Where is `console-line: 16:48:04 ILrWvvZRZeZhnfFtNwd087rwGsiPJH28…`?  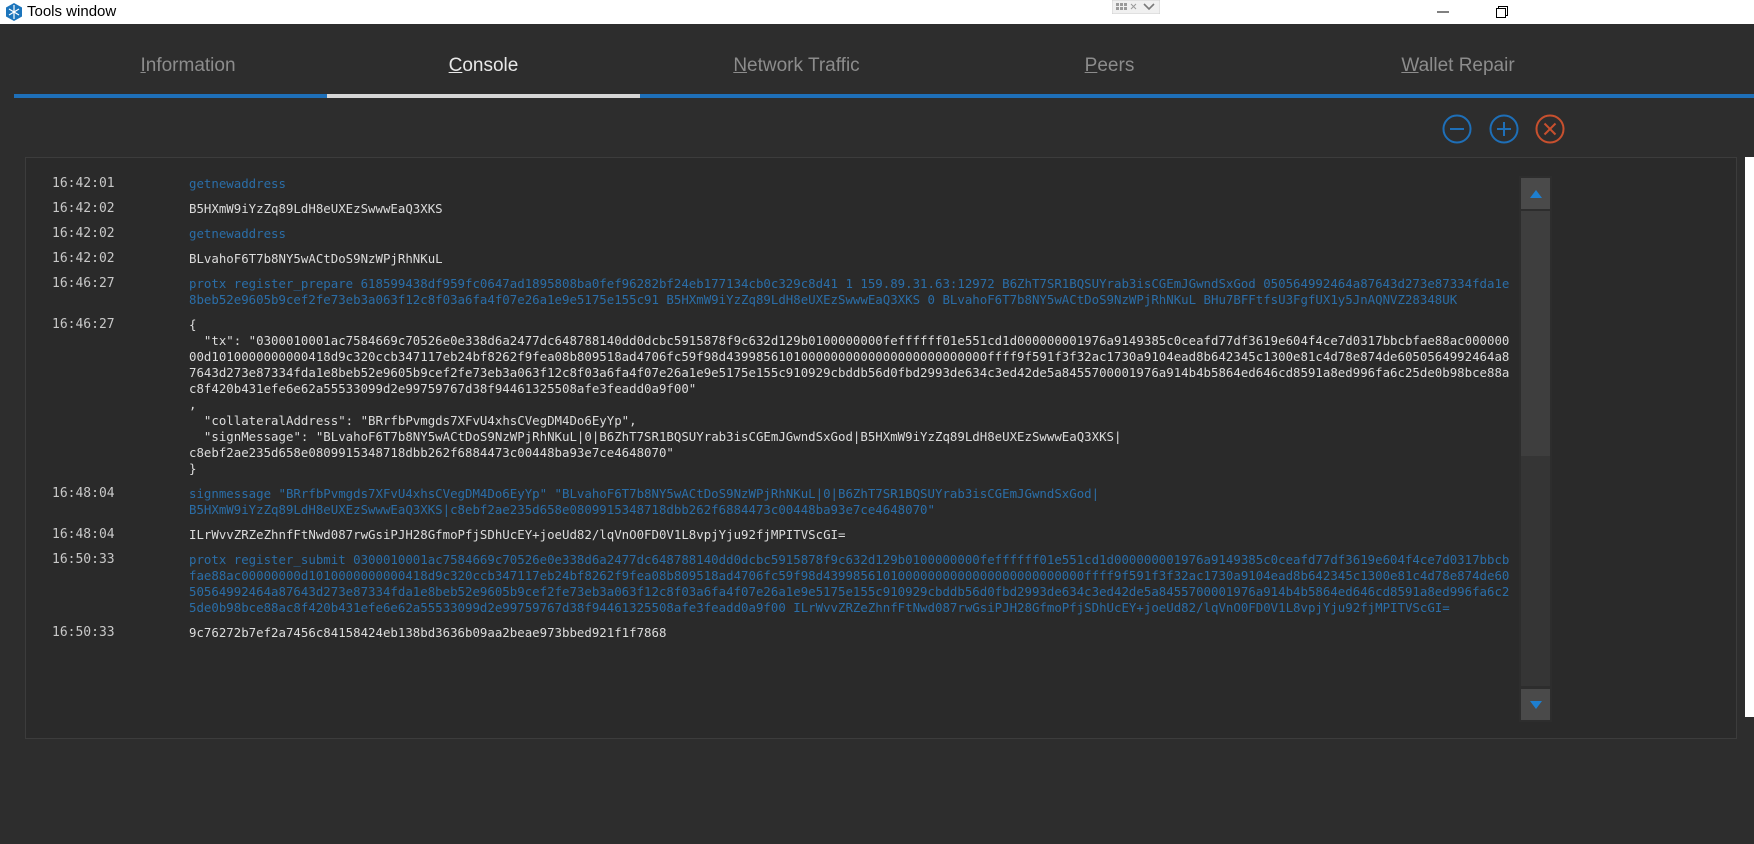 console-line: 16:48:04 ILrWvvZRZeZhnfFtNwd087rwGsiPJH28… is located at coordinates (771, 535).